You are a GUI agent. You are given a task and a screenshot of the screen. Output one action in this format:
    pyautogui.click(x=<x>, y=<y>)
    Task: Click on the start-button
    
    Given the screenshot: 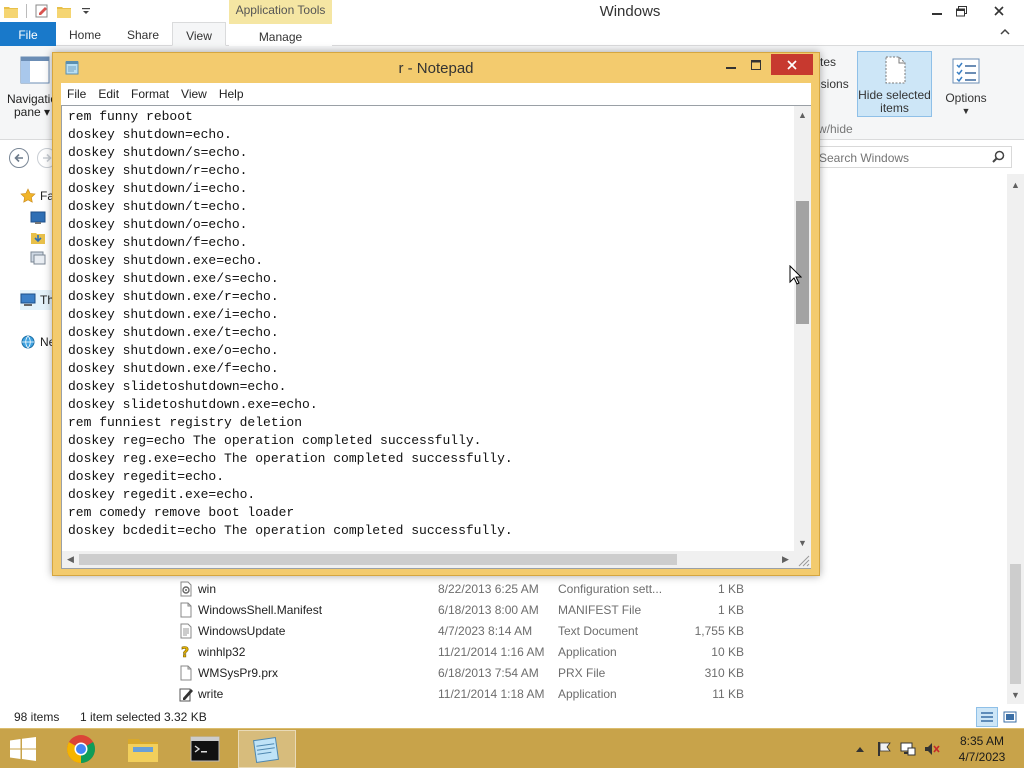 What is the action you would take?
    pyautogui.click(x=23, y=749)
    